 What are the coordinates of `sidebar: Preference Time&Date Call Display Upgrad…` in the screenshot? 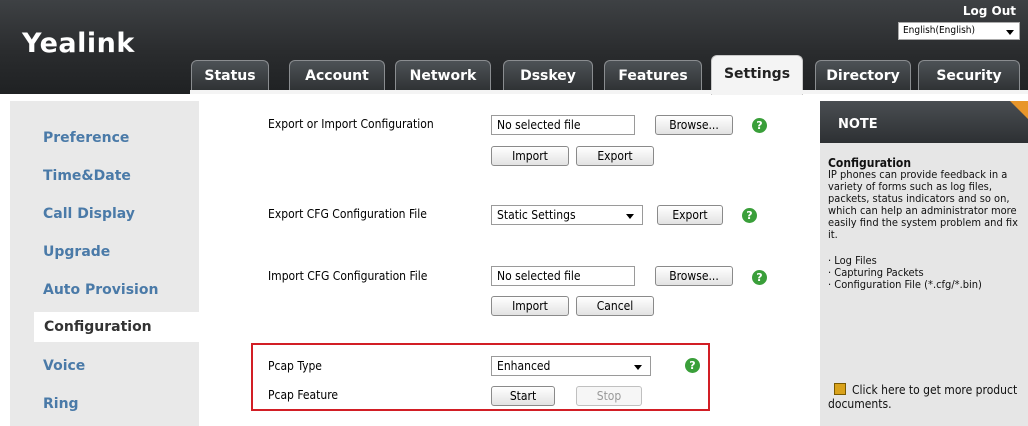 It's located at (110, 263).